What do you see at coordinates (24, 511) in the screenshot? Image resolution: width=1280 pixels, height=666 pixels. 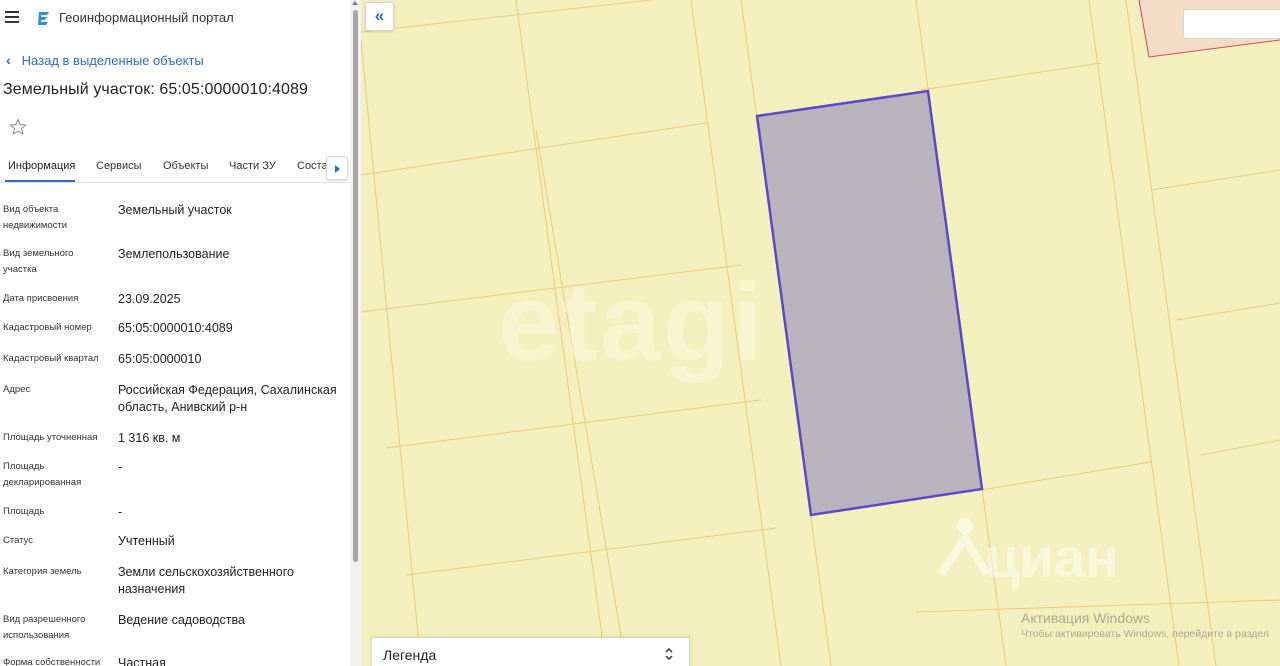 I see `property-label: Площадь` at bounding box center [24, 511].